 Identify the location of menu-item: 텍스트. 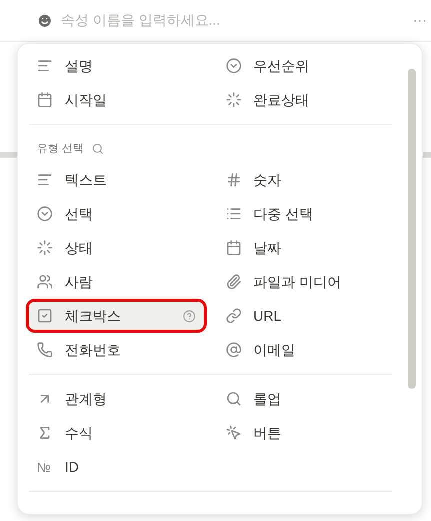
(116, 180).